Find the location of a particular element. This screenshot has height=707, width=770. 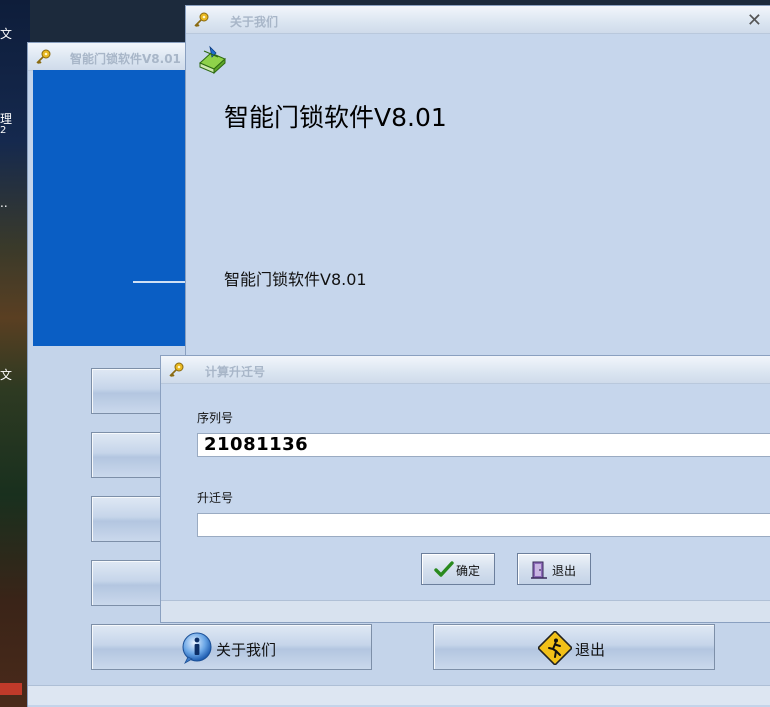

ok-button-label: 确定 is located at coordinates (468, 571).